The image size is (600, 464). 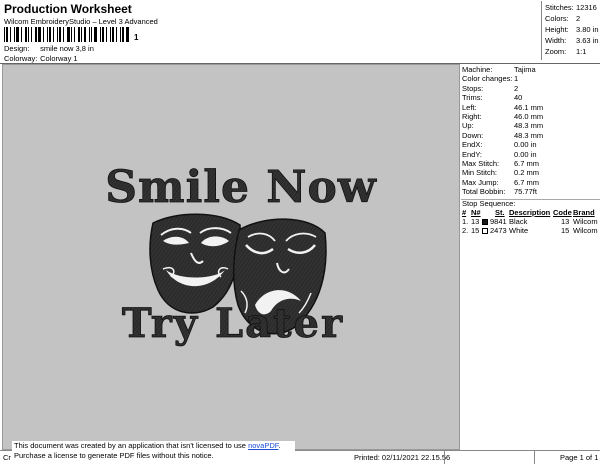 What do you see at coordinates (557, 29) in the screenshot?
I see `summary-label: Height:` at bounding box center [557, 29].